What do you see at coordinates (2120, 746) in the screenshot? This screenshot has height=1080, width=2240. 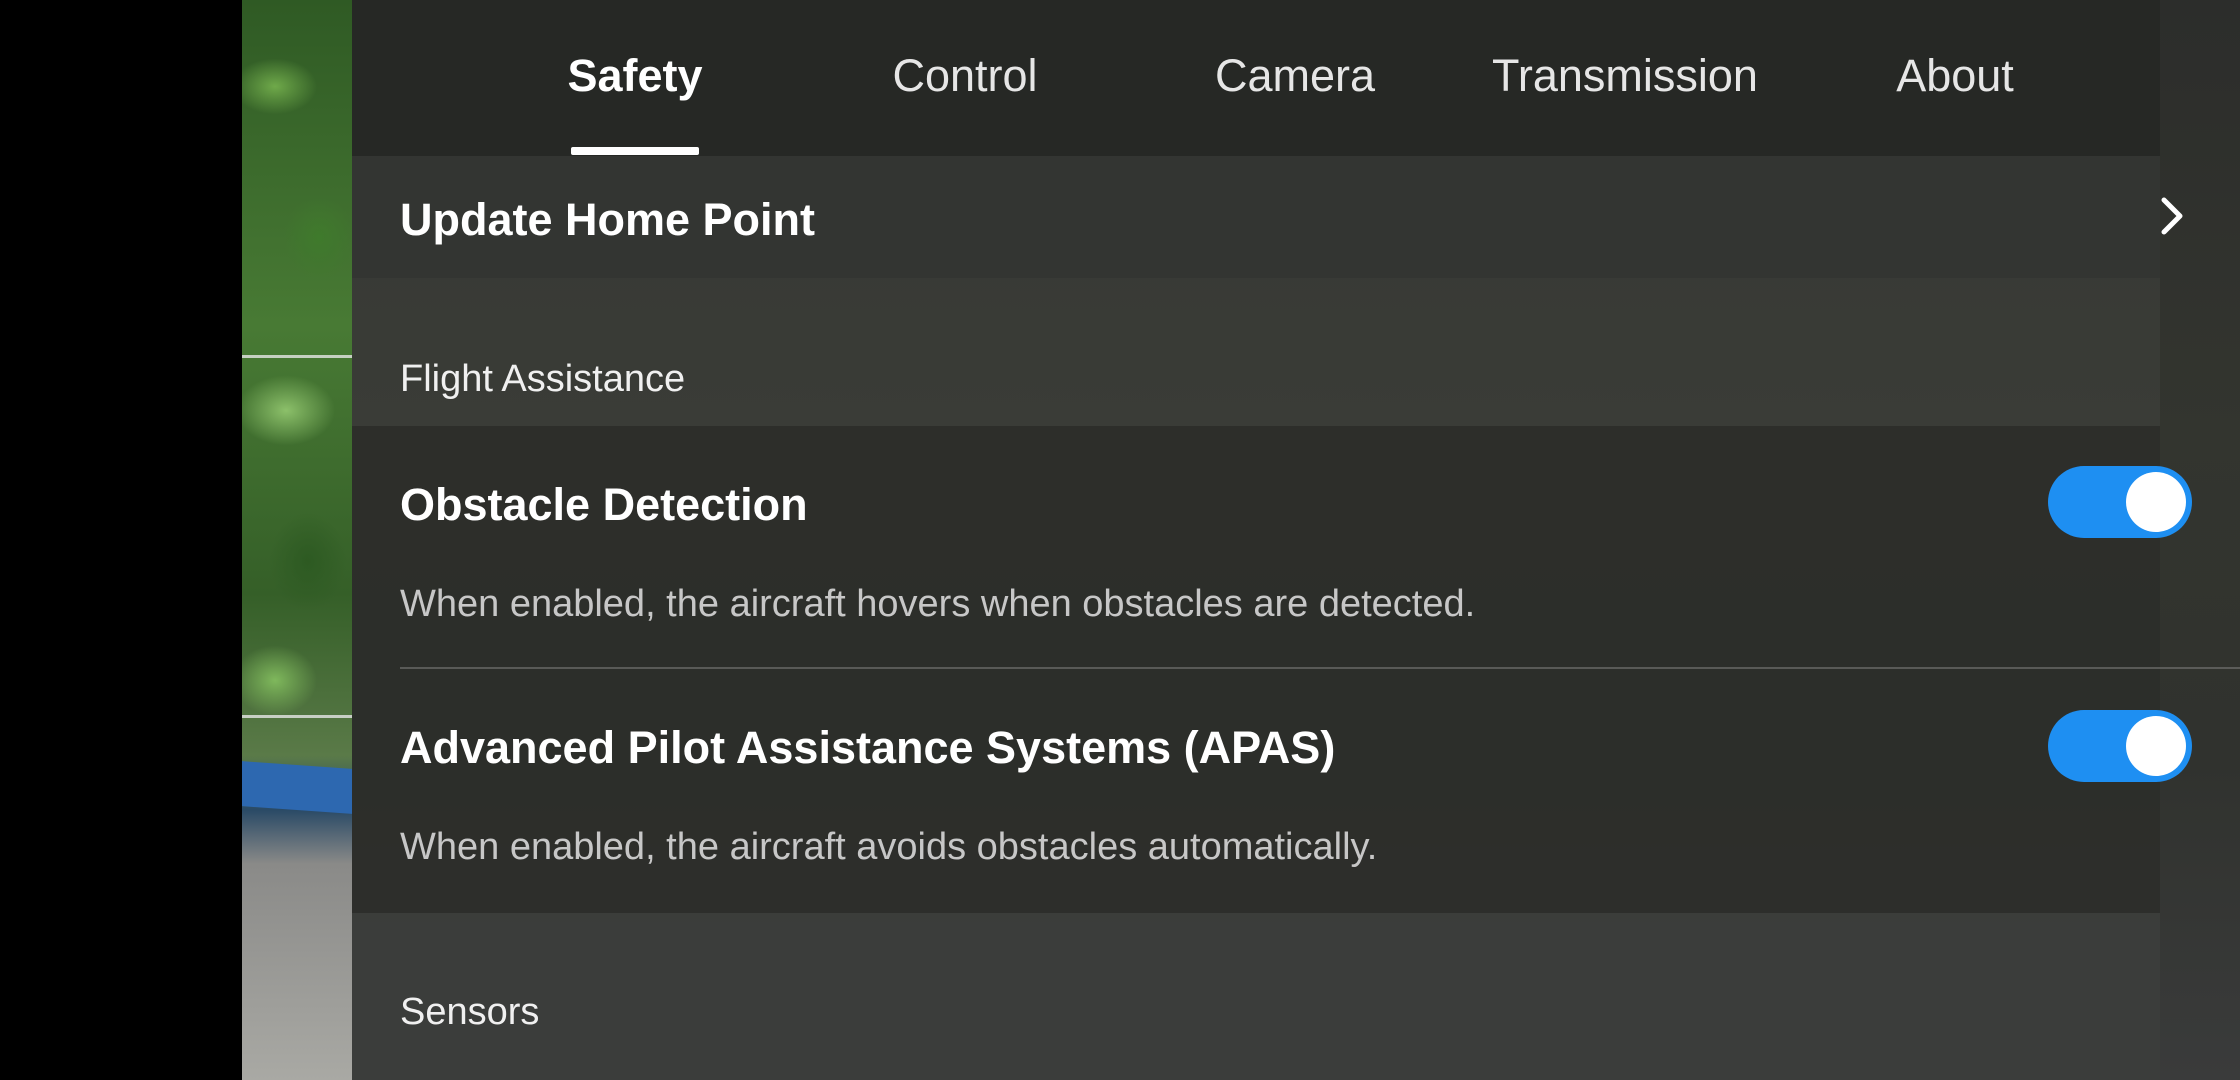 I see `apas-toggle` at bounding box center [2120, 746].